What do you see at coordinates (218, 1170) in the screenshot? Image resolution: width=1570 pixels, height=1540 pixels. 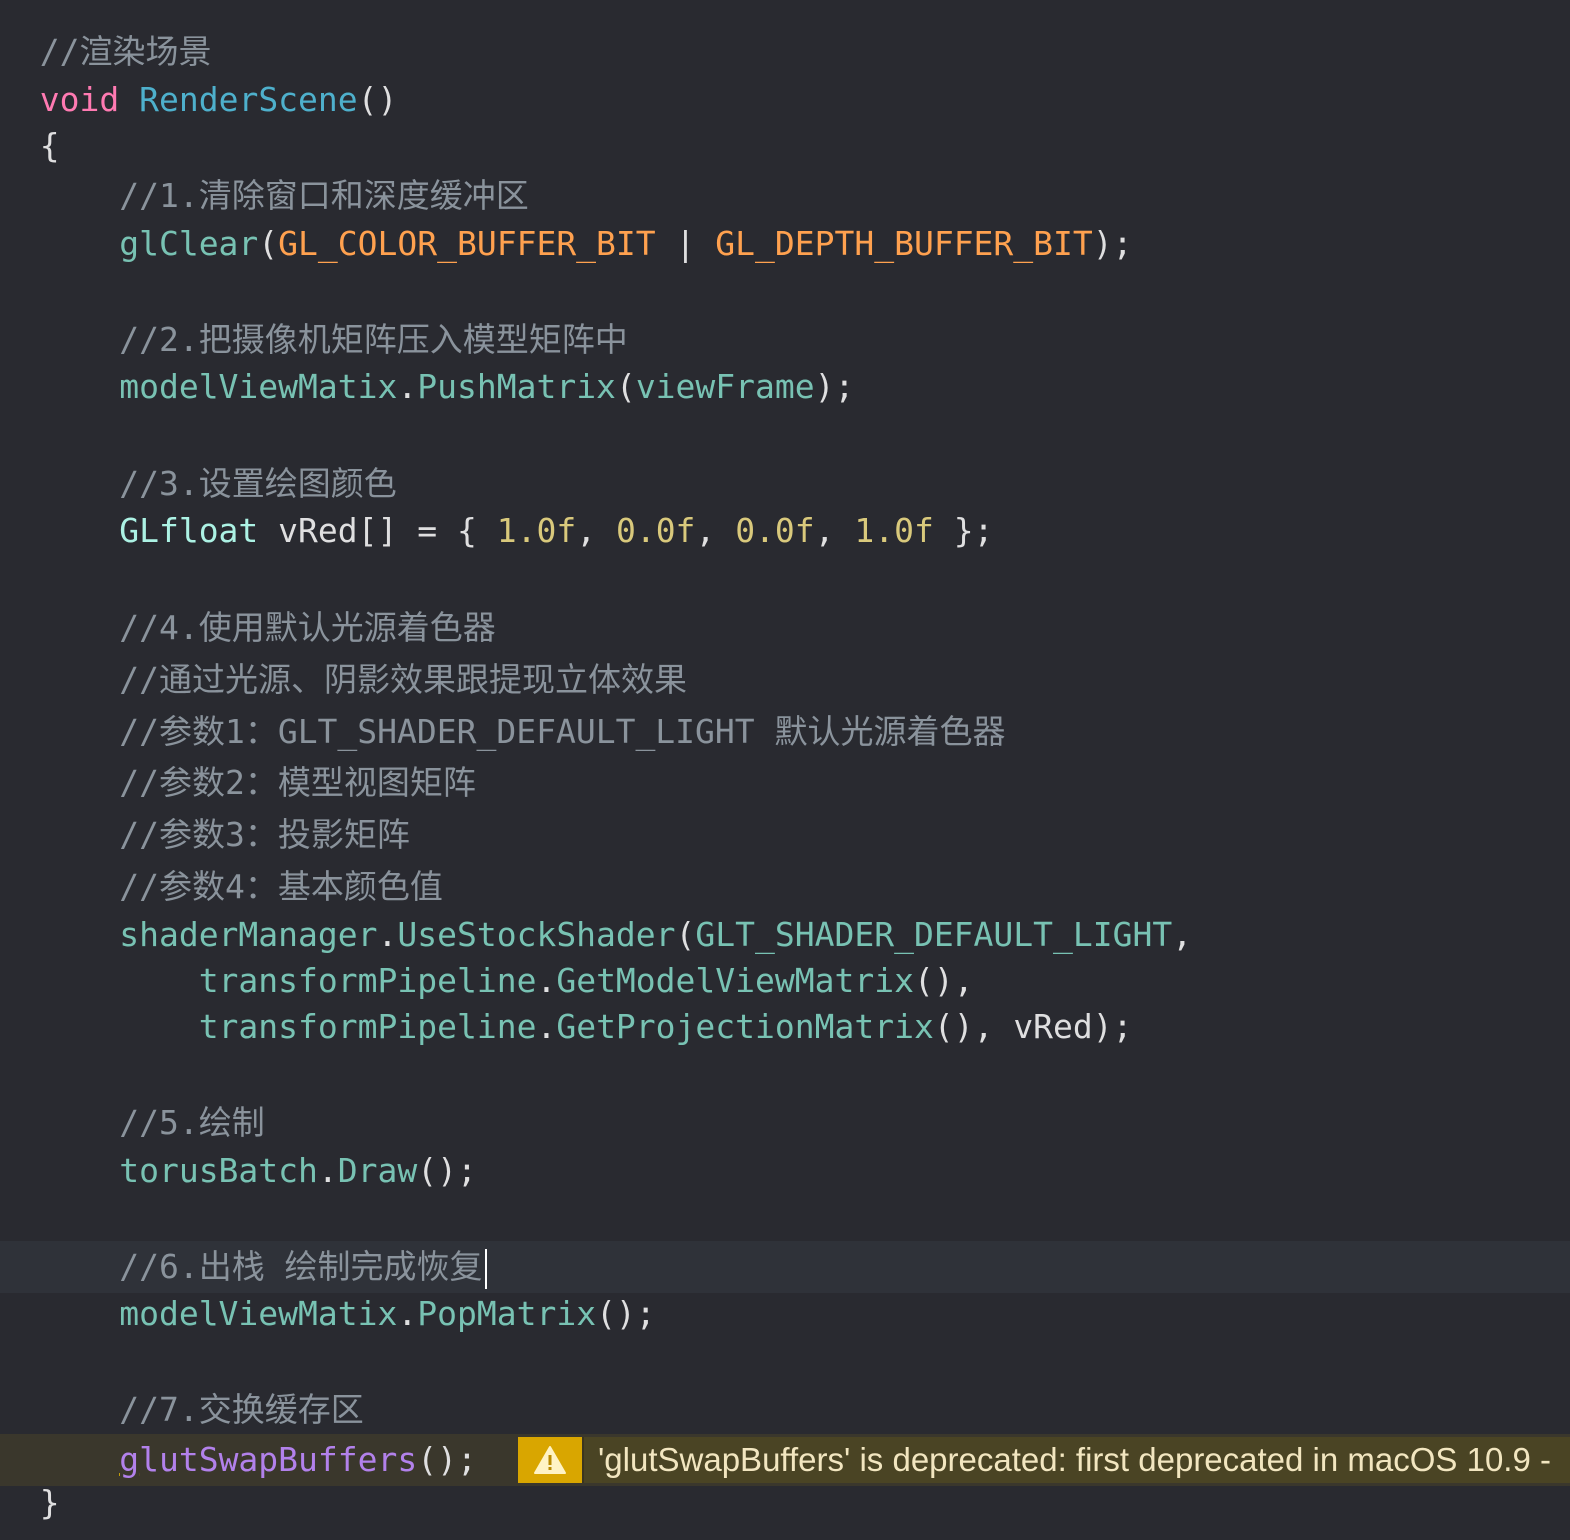 I see `variable-token: torusBatch` at bounding box center [218, 1170].